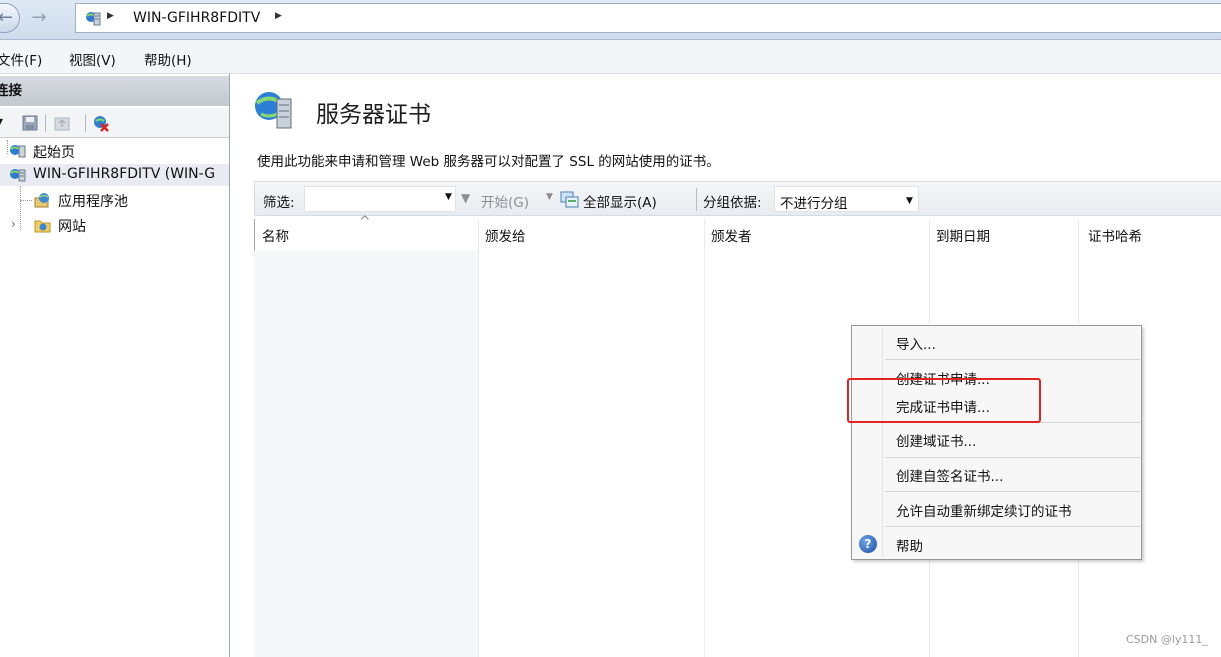 Image resolution: width=1221 pixels, height=657 pixels. Describe the element at coordinates (814, 204) in the screenshot. I see `group-by-value: 不进行分组` at that location.